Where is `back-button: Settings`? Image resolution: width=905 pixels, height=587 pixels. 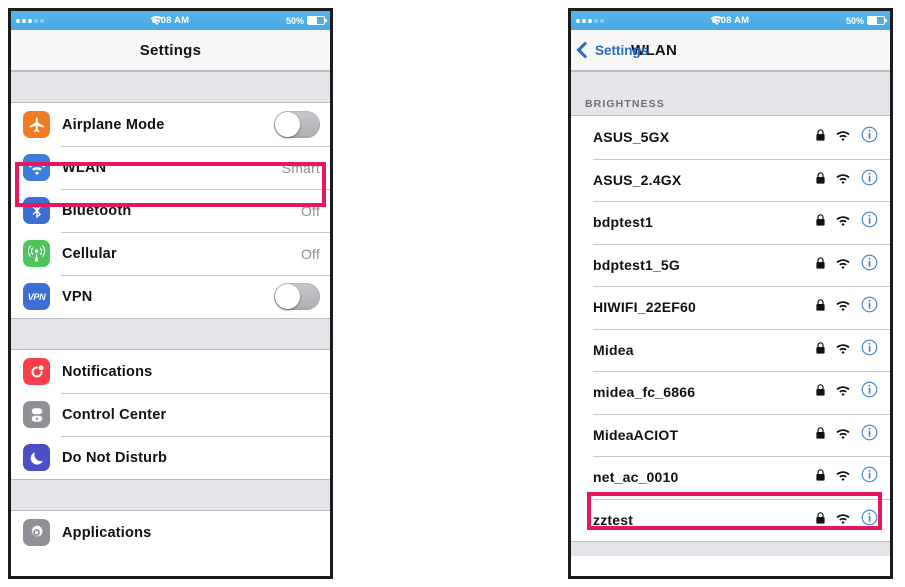
back-button: Settings is located at coordinates (612, 50).